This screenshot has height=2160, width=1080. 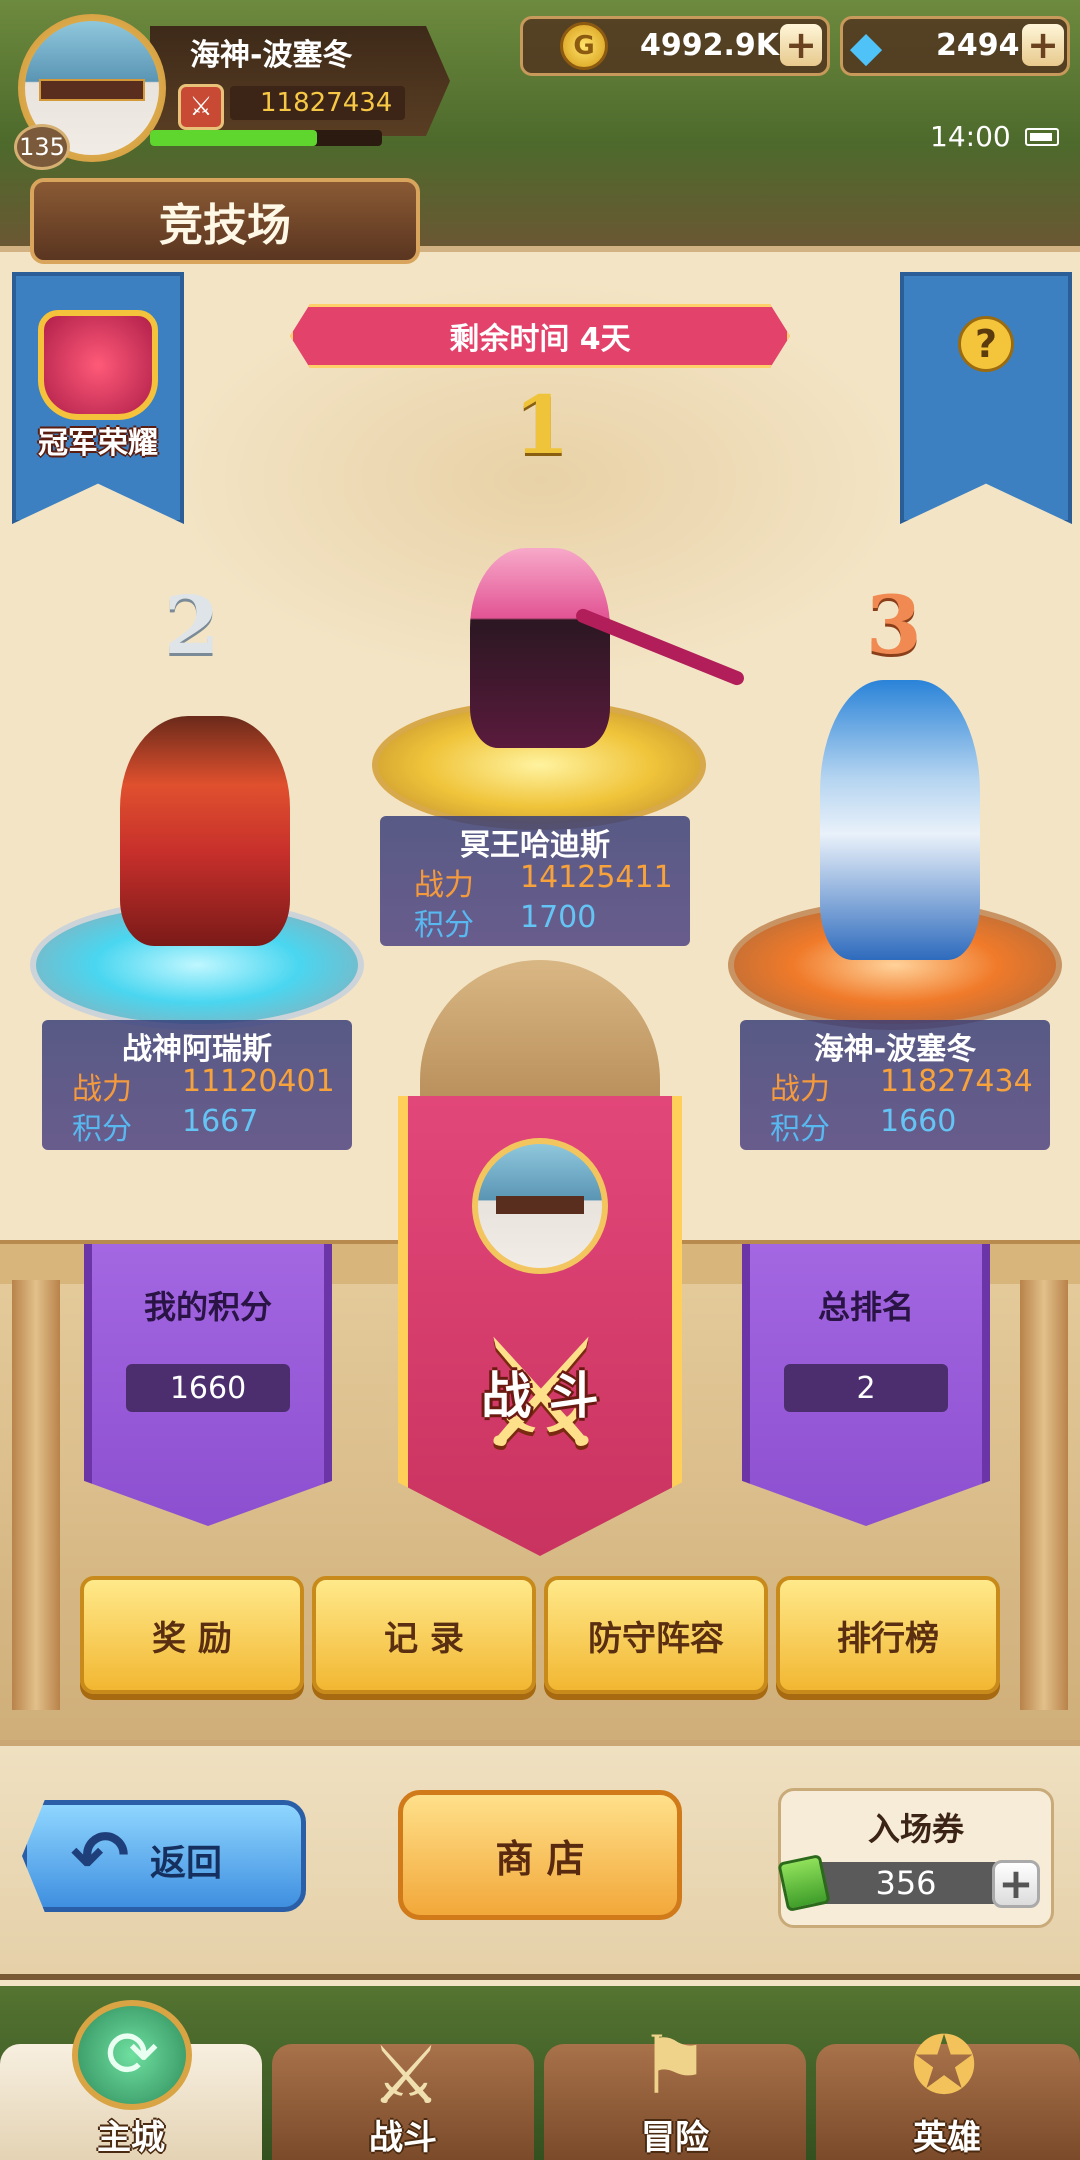 I want to click on left-pillar, so click(x=36, y=1495).